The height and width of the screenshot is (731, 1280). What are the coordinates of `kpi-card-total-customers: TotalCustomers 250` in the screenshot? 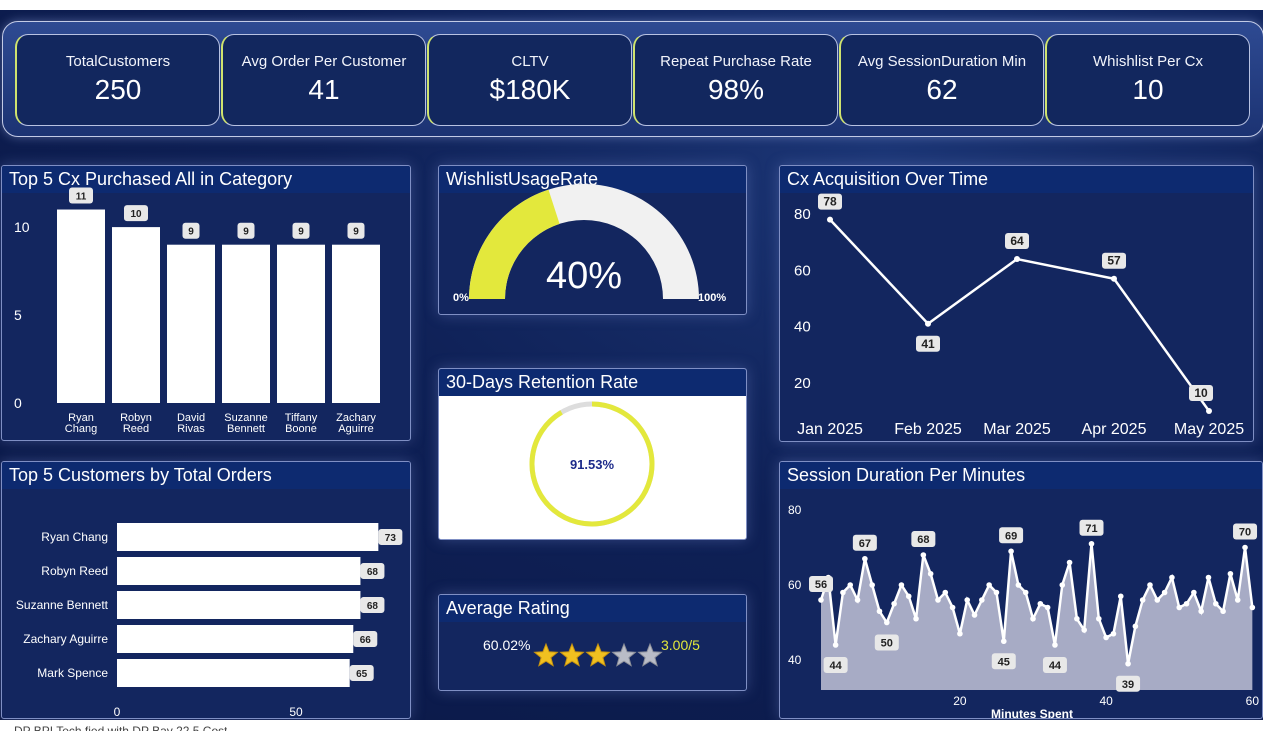 It's located at (117, 80).